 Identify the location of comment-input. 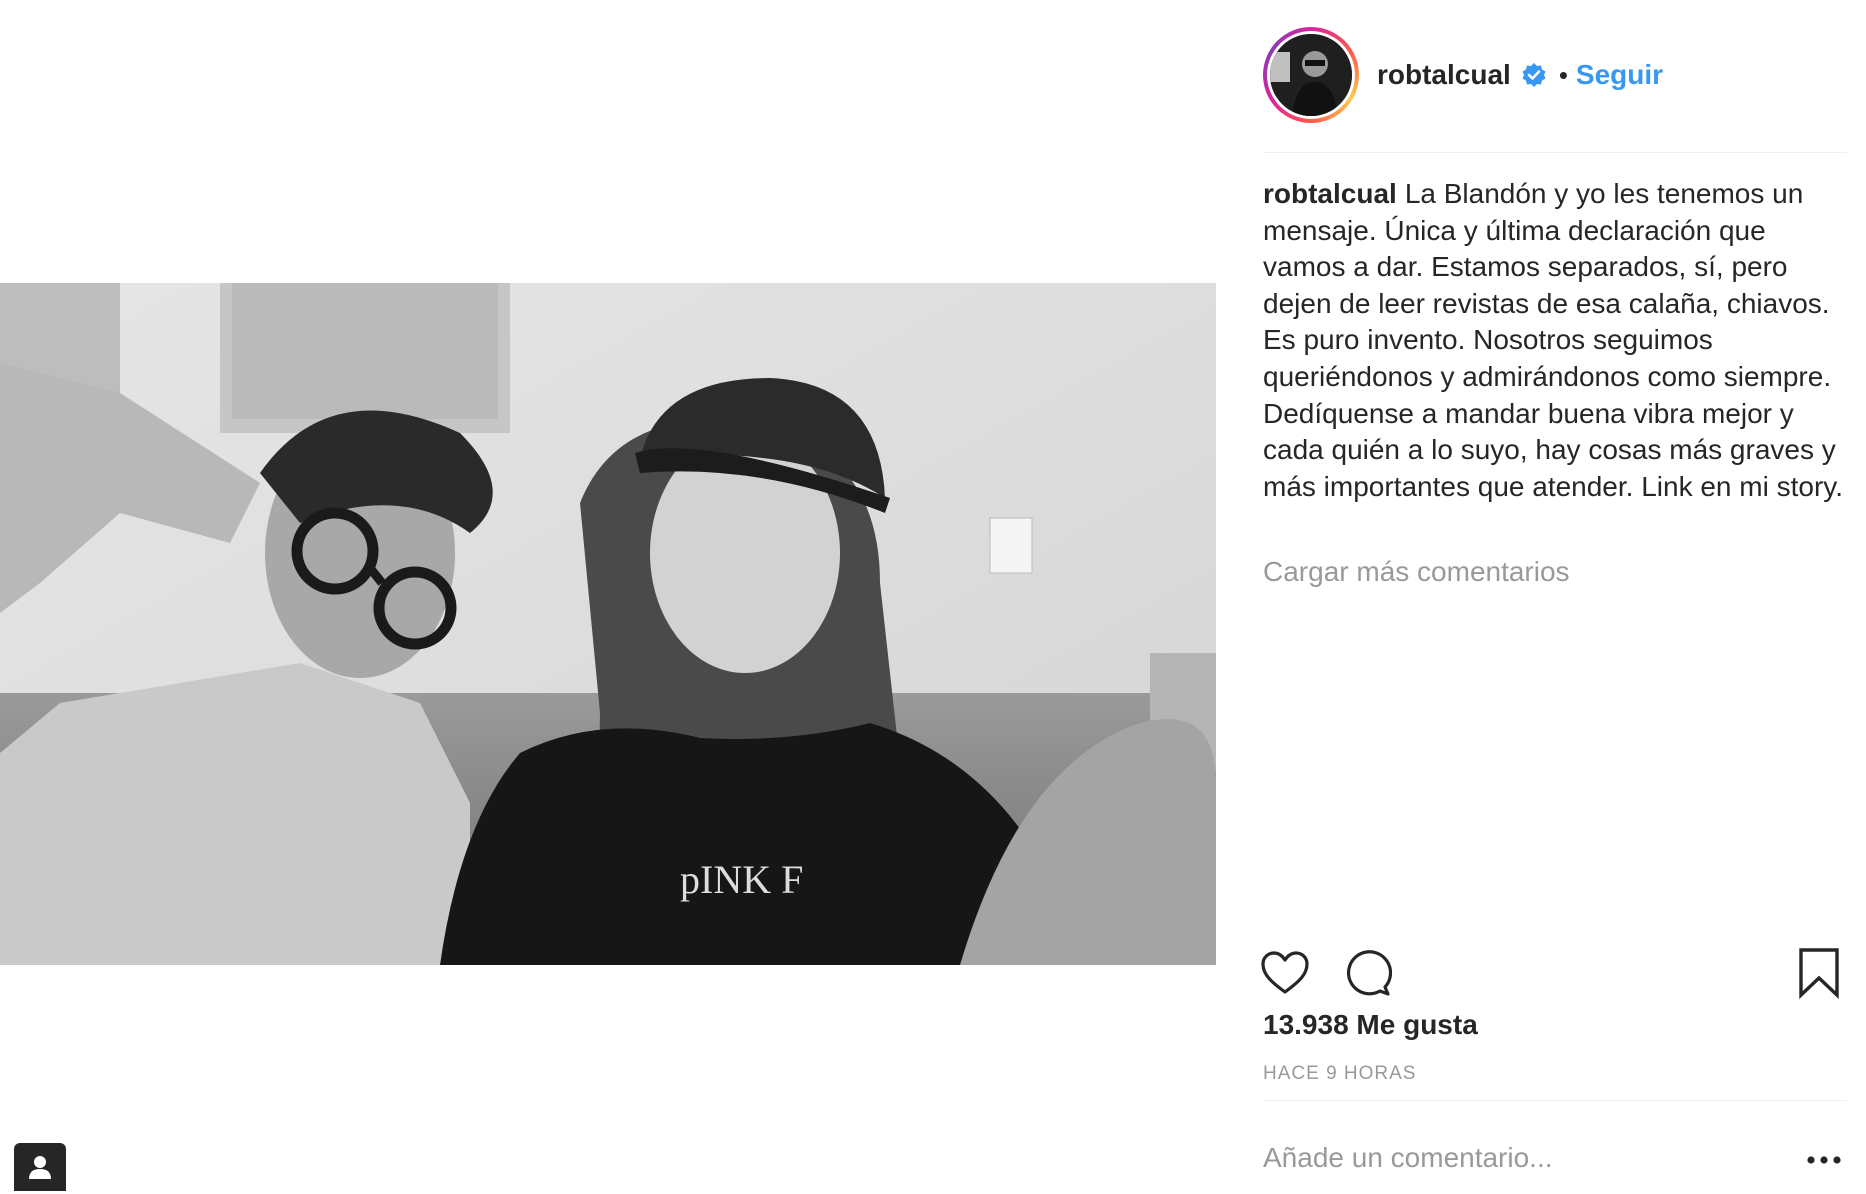
(1503, 1158).